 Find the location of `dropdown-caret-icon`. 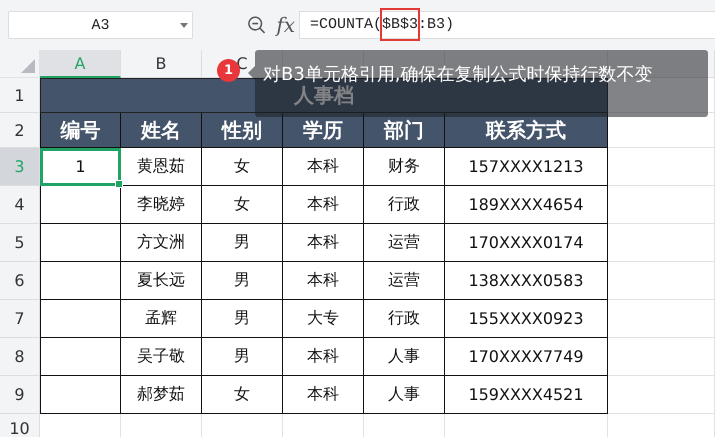

dropdown-caret-icon is located at coordinates (184, 25).